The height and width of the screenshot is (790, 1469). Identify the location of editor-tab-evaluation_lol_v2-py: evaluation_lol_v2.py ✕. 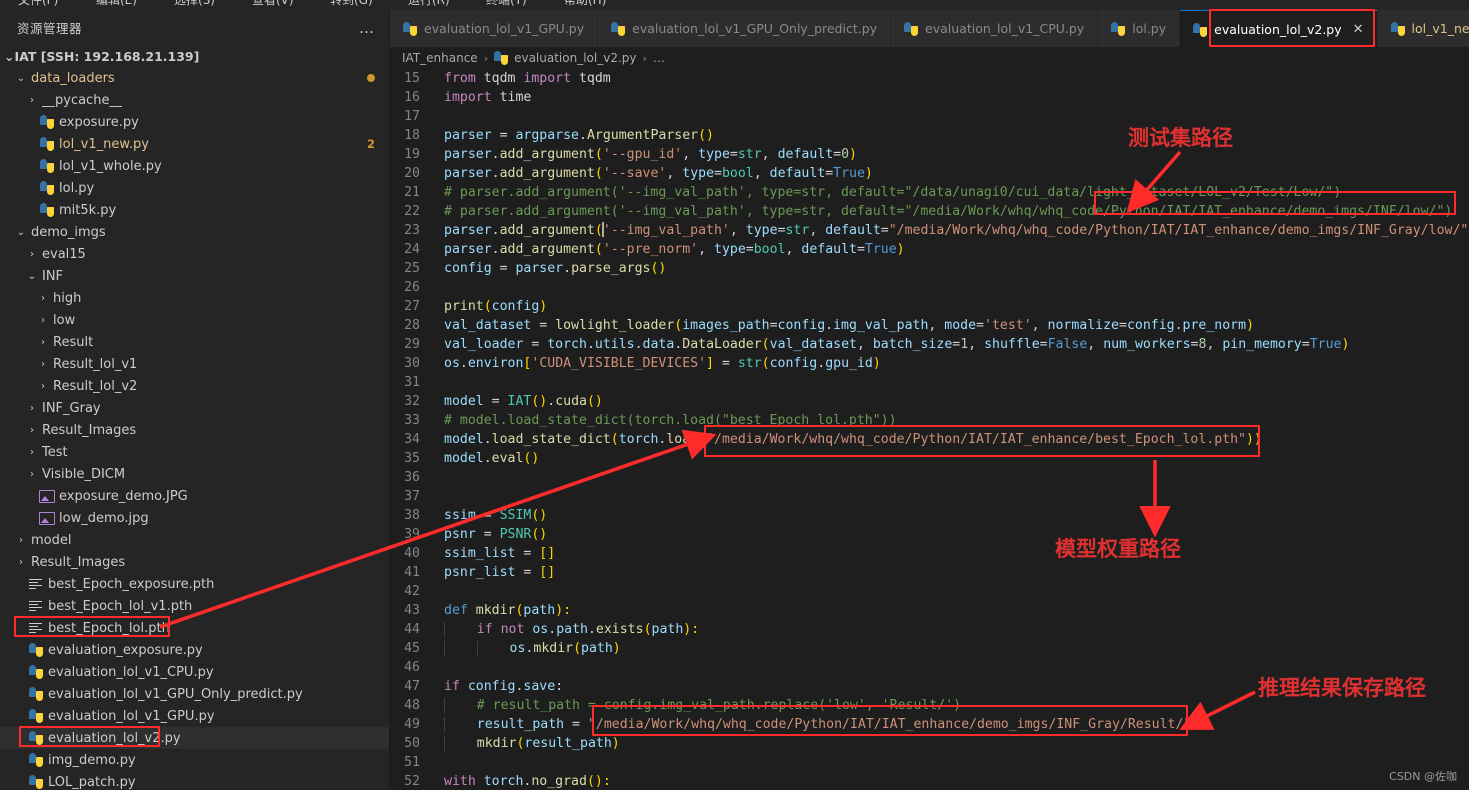
(1279, 28).